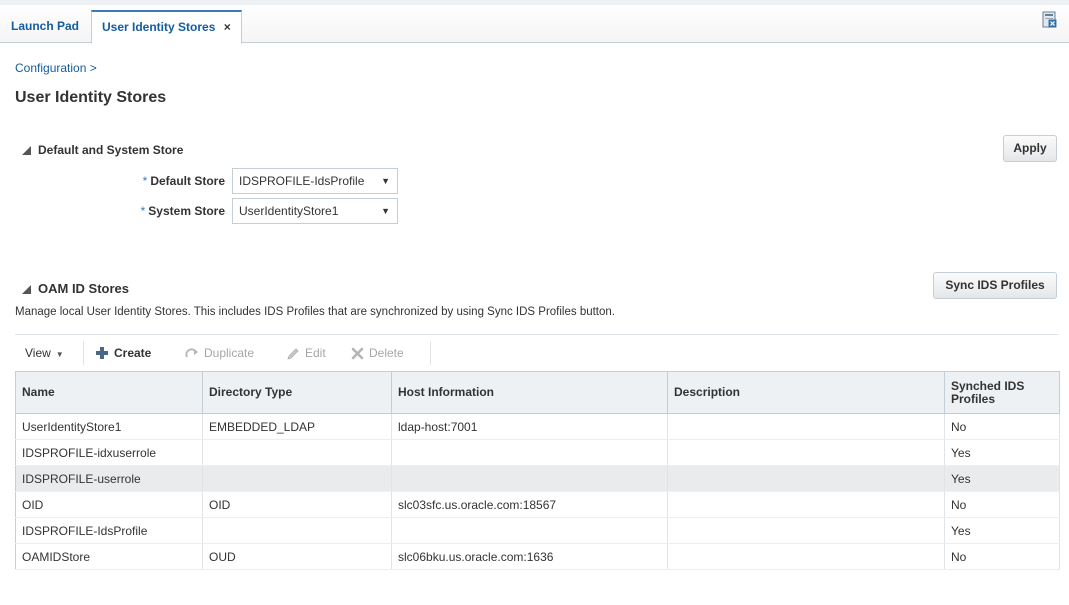 The width and height of the screenshot is (1069, 605). Describe the element at coordinates (529, 426) in the screenshot. I see `cell-host-information: ldap-host:7001` at that location.